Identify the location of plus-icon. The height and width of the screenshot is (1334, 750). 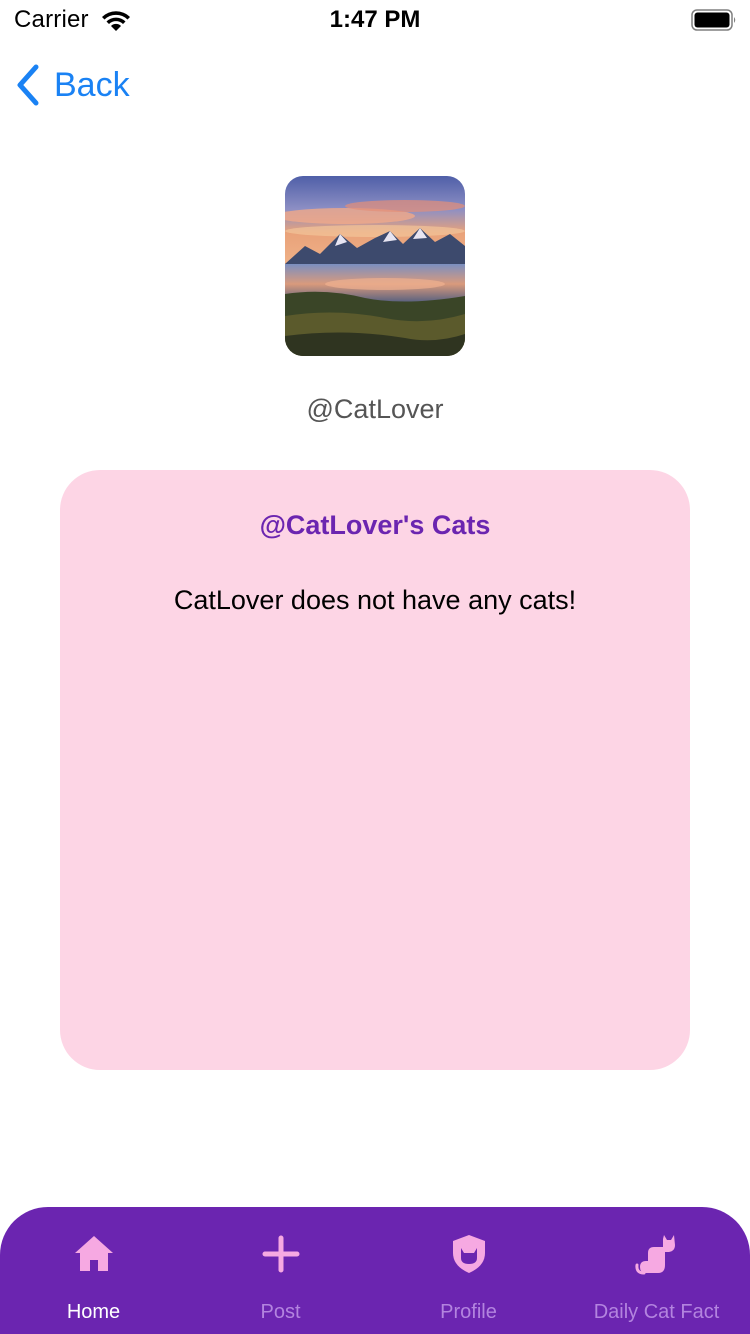
(280, 1254).